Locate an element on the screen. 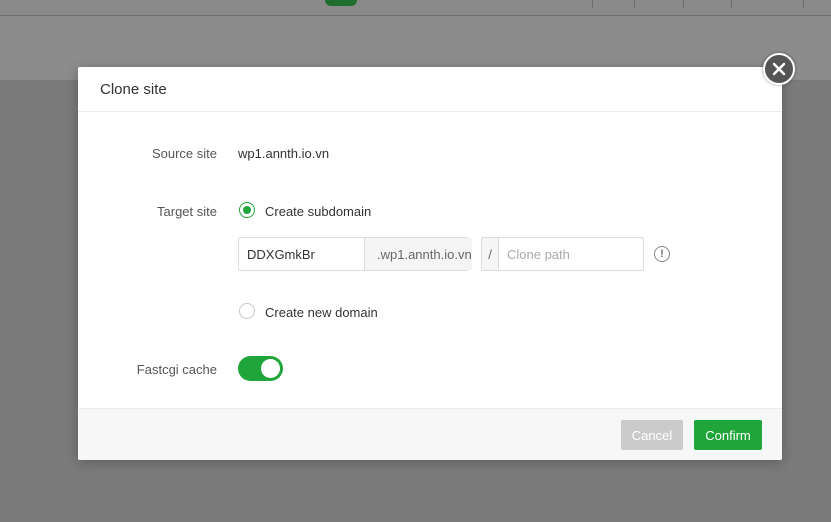  cancel-button: Cancel is located at coordinates (652, 435).